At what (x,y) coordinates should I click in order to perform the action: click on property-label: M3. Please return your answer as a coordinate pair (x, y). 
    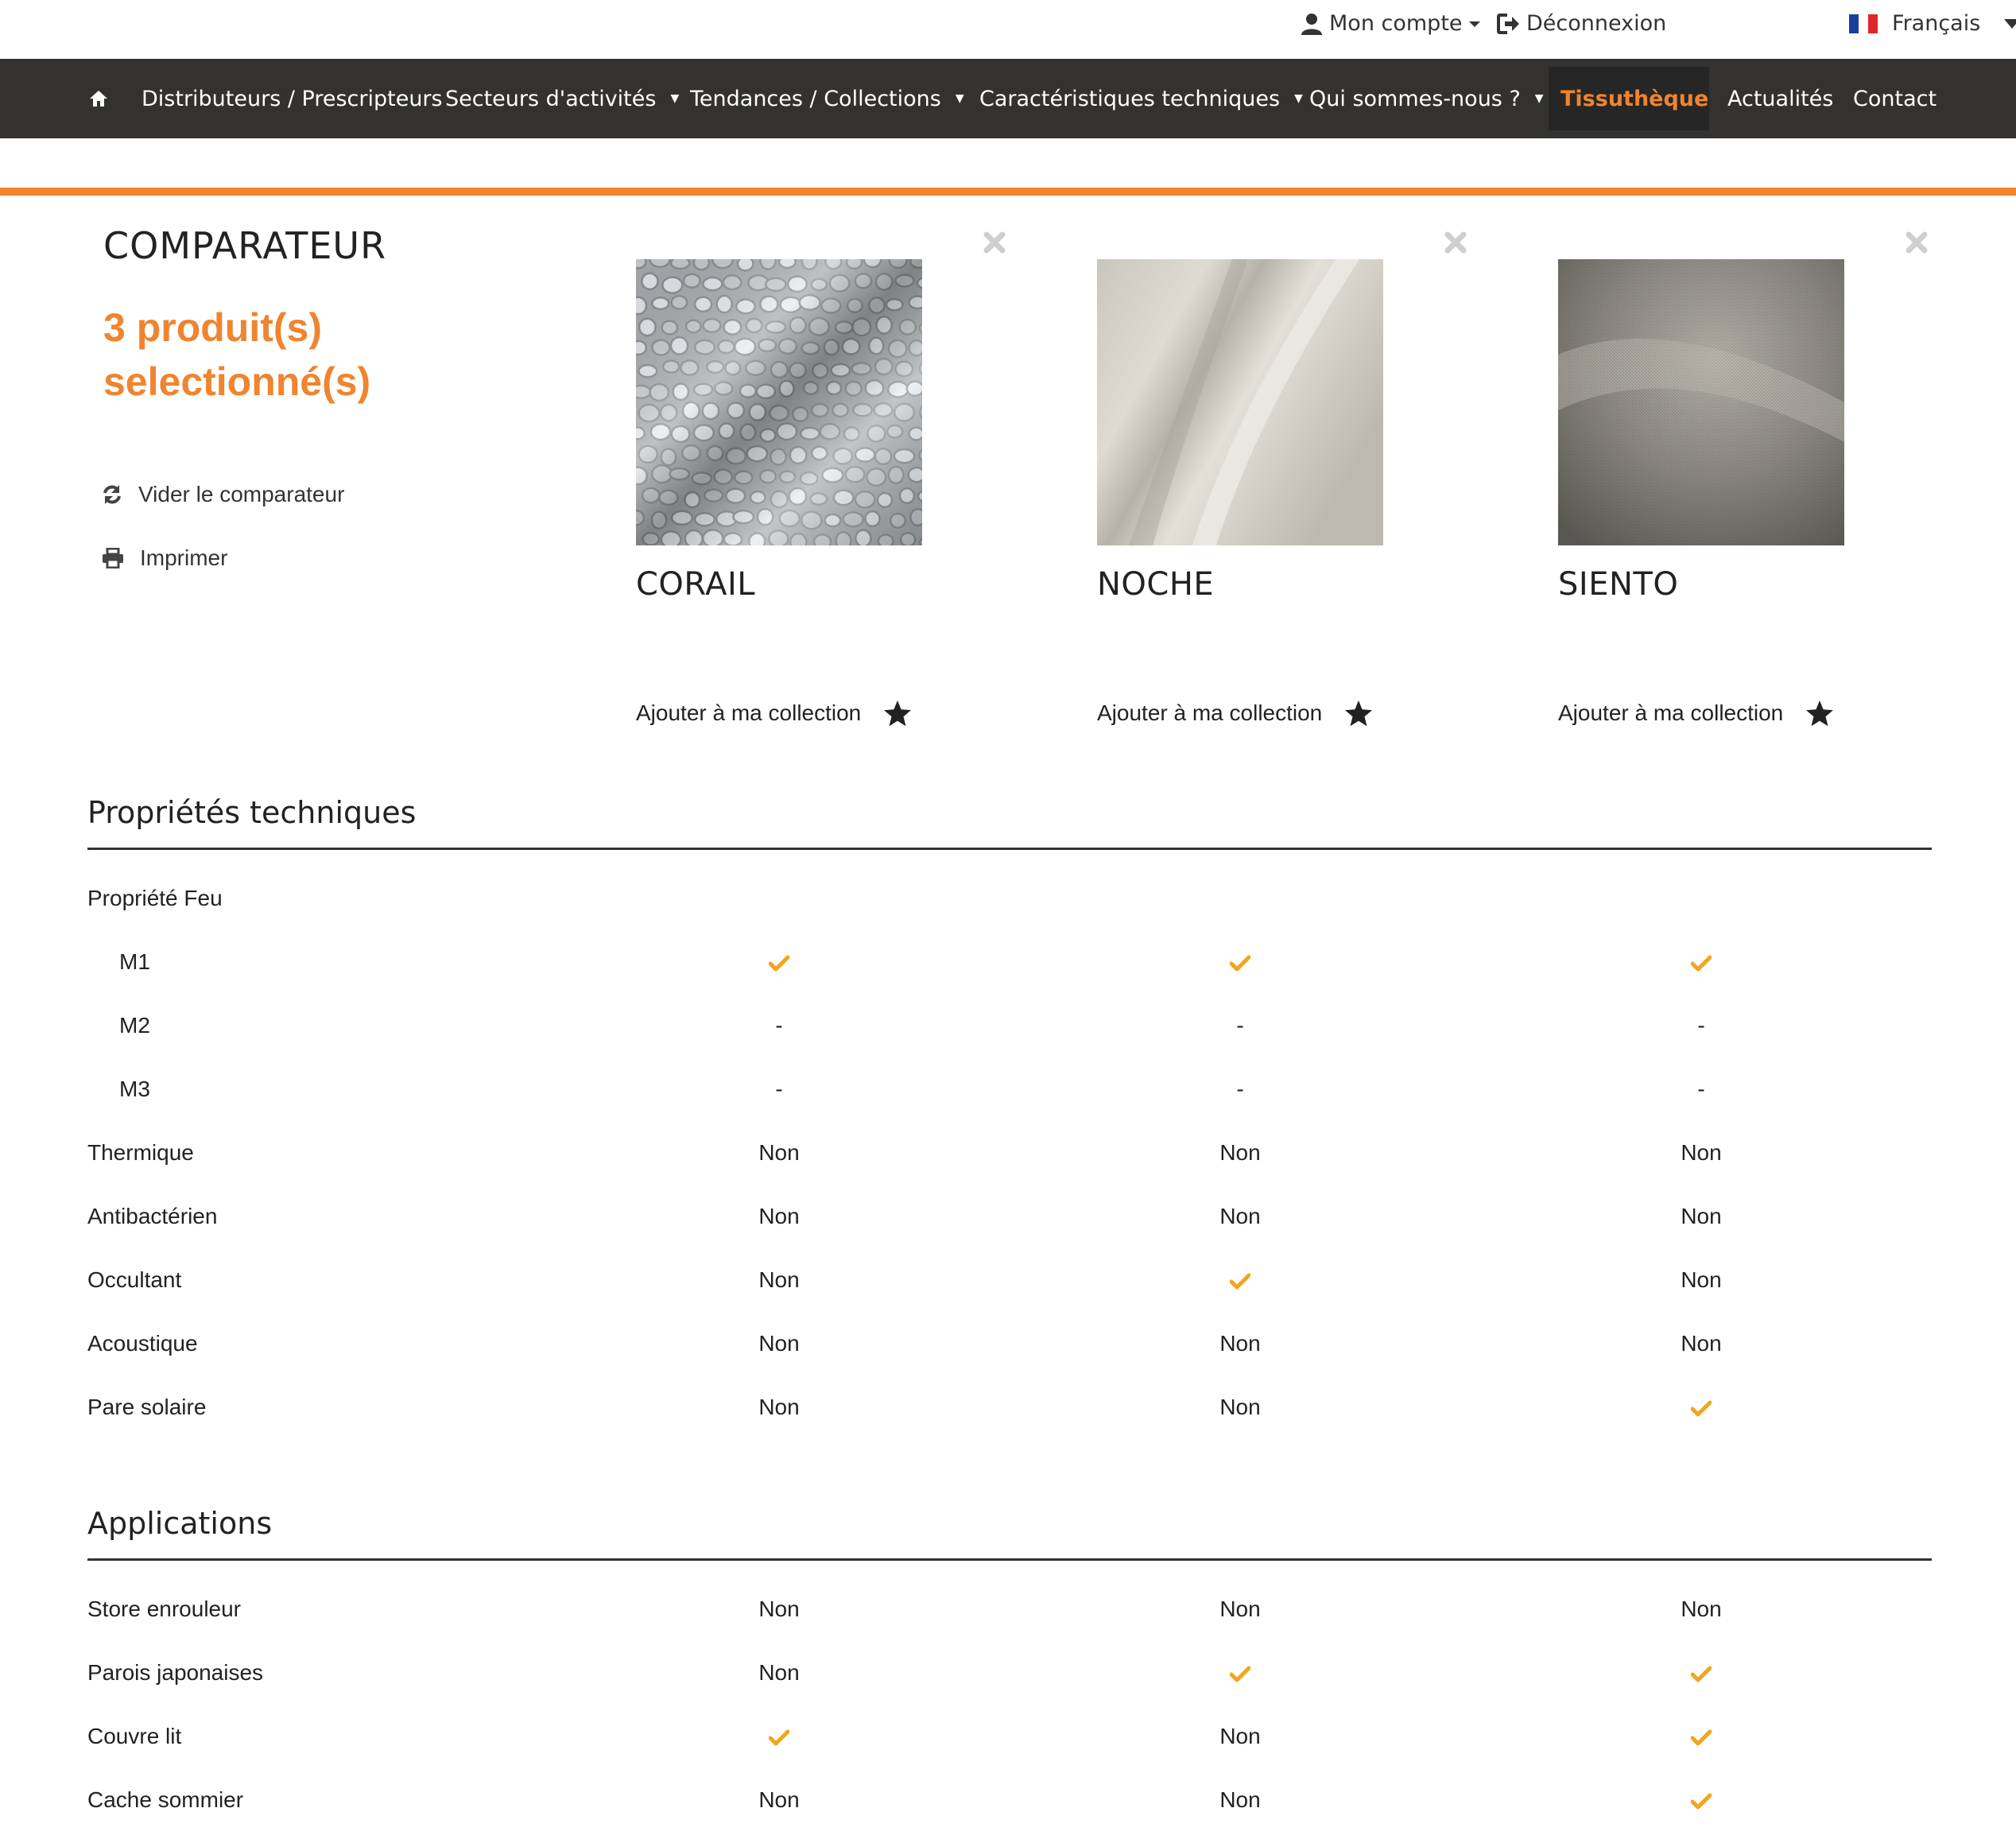
    Looking at the image, I should click on (134, 1089).